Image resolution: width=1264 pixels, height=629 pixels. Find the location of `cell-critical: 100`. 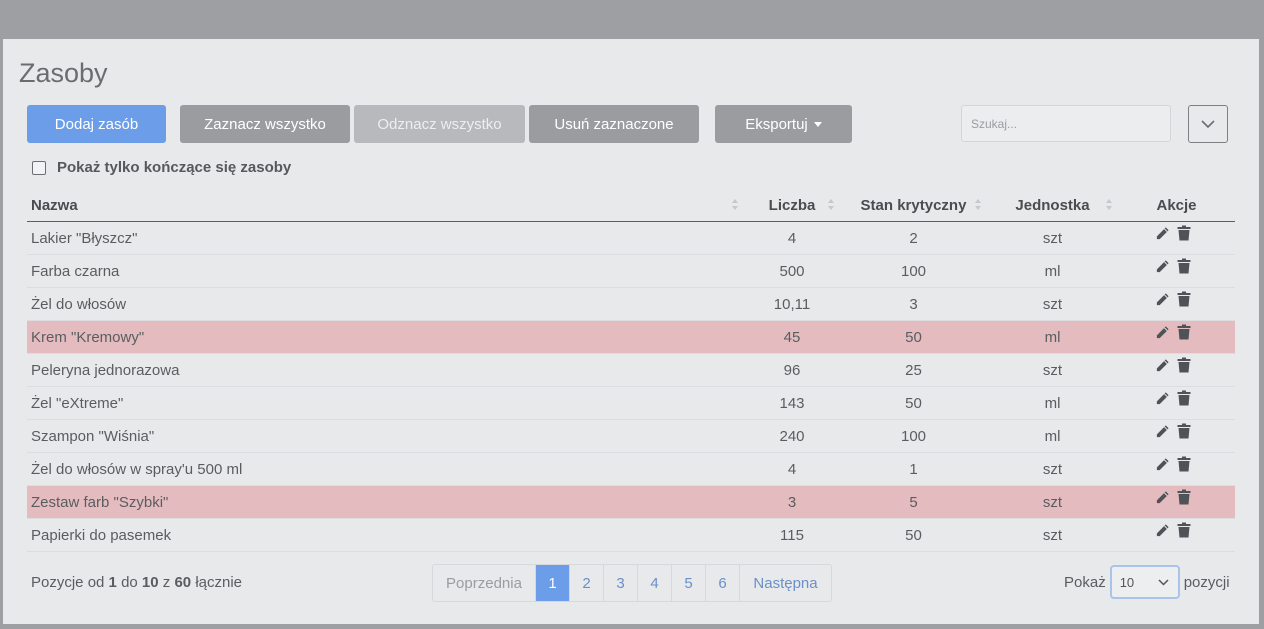

cell-critical: 100 is located at coordinates (913, 271).